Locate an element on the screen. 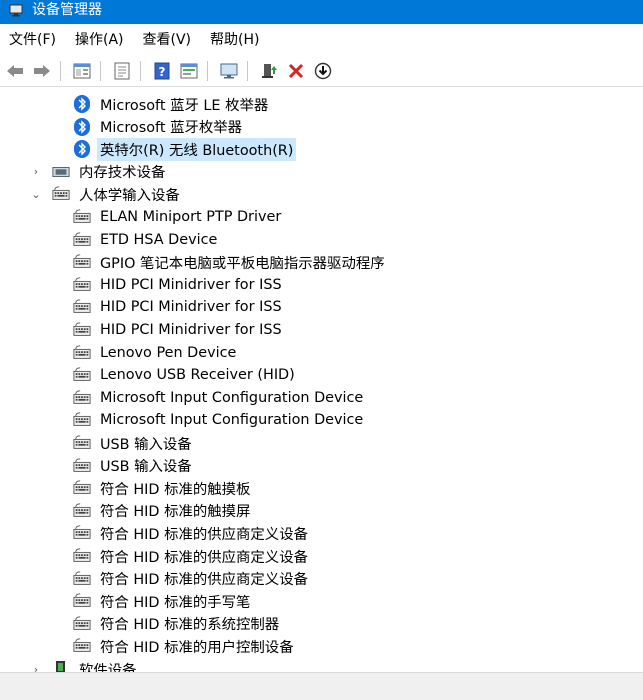  tree-item-label: 内存技术设备 is located at coordinates (122, 173).